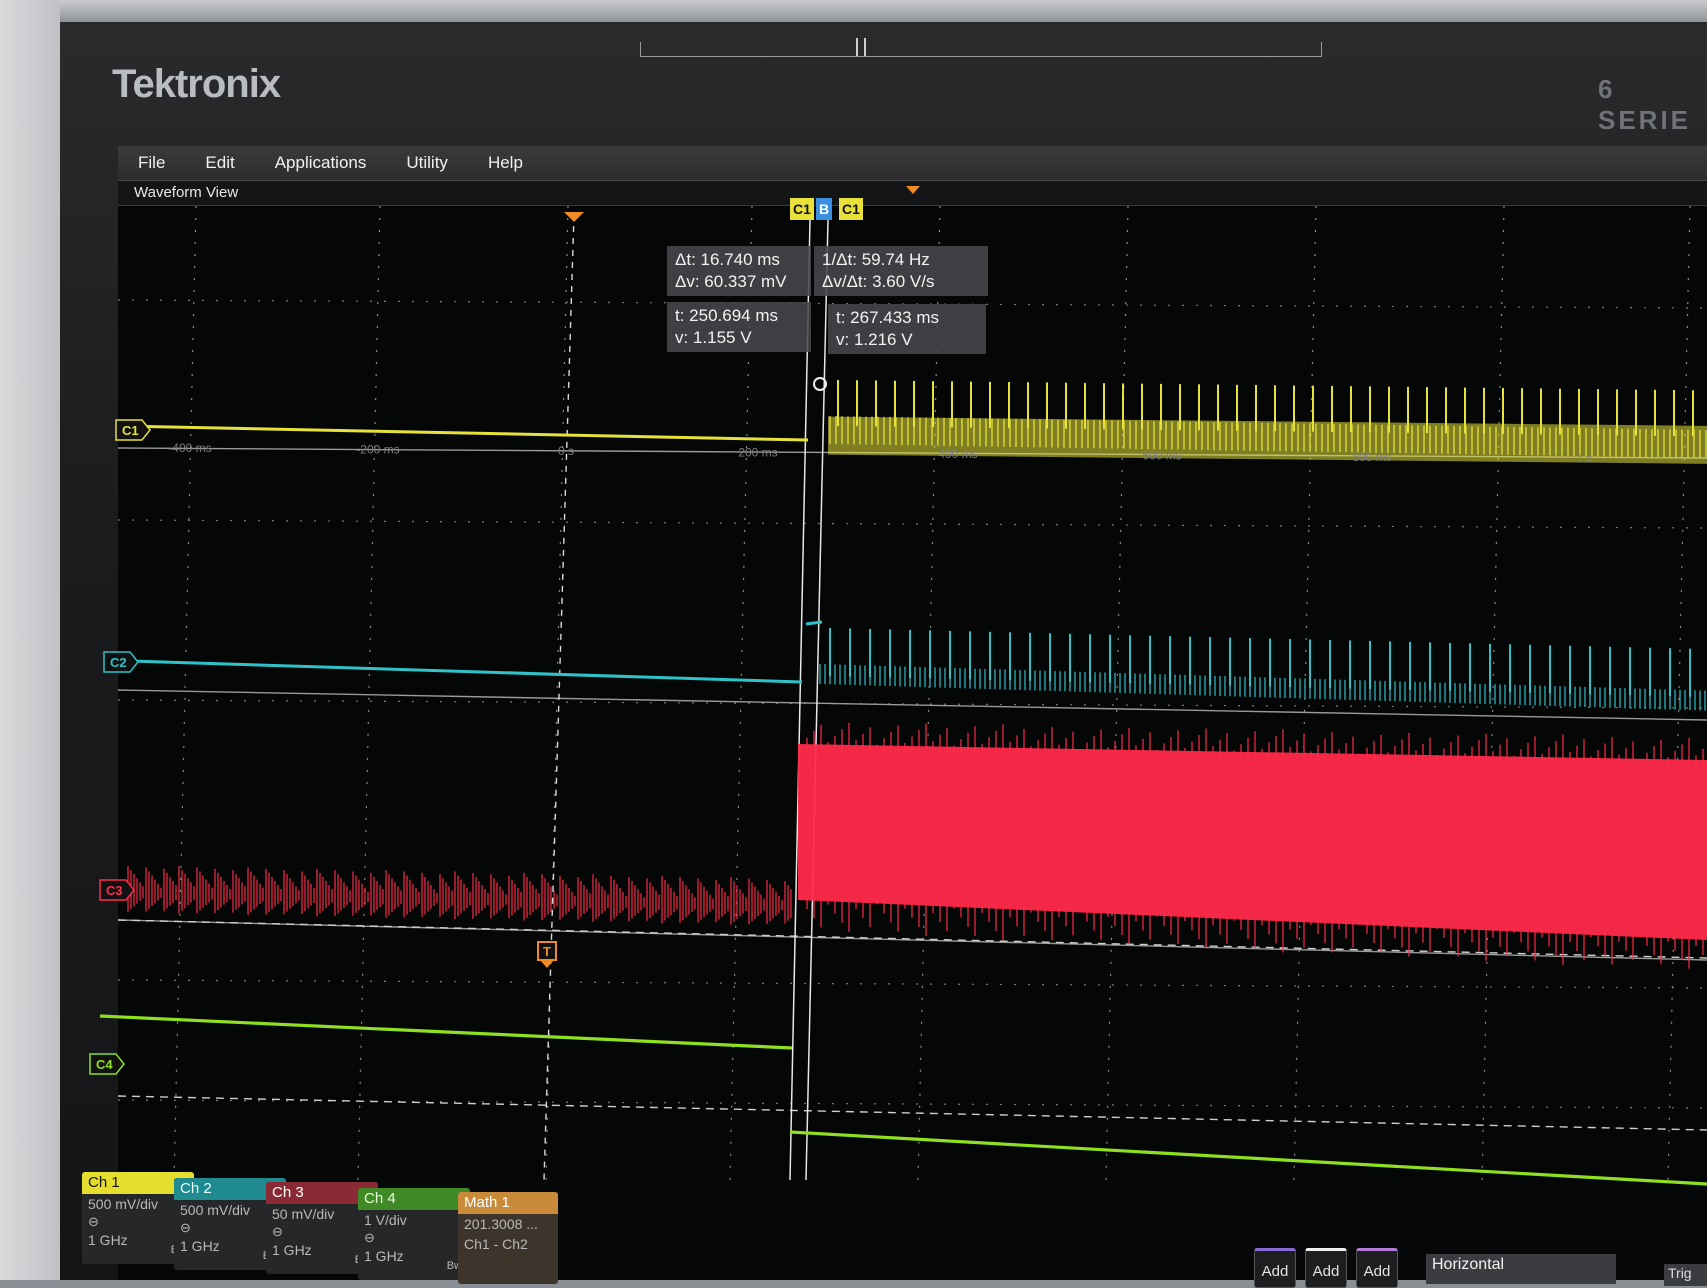 The height and width of the screenshot is (1288, 1707). What do you see at coordinates (981, 47) in the screenshot?
I see `waveform-overview-bar` at bounding box center [981, 47].